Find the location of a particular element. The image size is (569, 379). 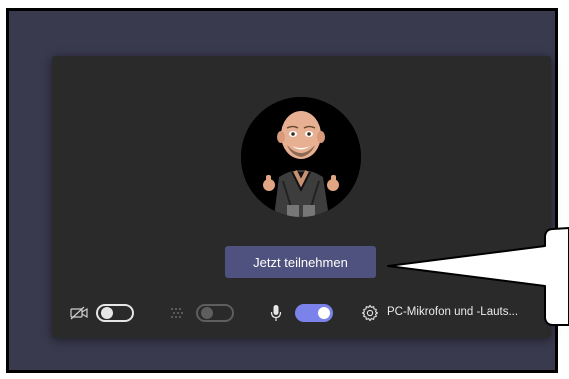

background-effects-toggle-knob is located at coordinates (207, 313).